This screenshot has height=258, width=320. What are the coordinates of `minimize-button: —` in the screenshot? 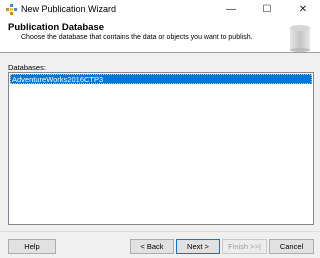 It's located at (231, 10).